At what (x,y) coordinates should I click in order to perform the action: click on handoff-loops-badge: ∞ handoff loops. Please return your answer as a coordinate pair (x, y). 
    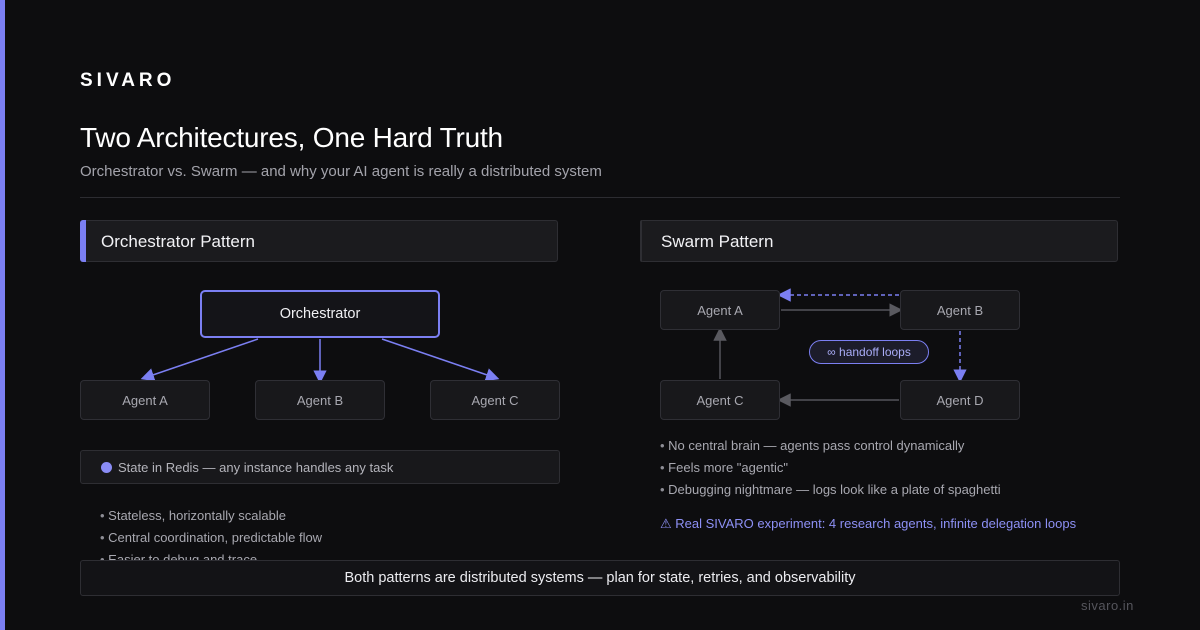
    Looking at the image, I should click on (869, 352).